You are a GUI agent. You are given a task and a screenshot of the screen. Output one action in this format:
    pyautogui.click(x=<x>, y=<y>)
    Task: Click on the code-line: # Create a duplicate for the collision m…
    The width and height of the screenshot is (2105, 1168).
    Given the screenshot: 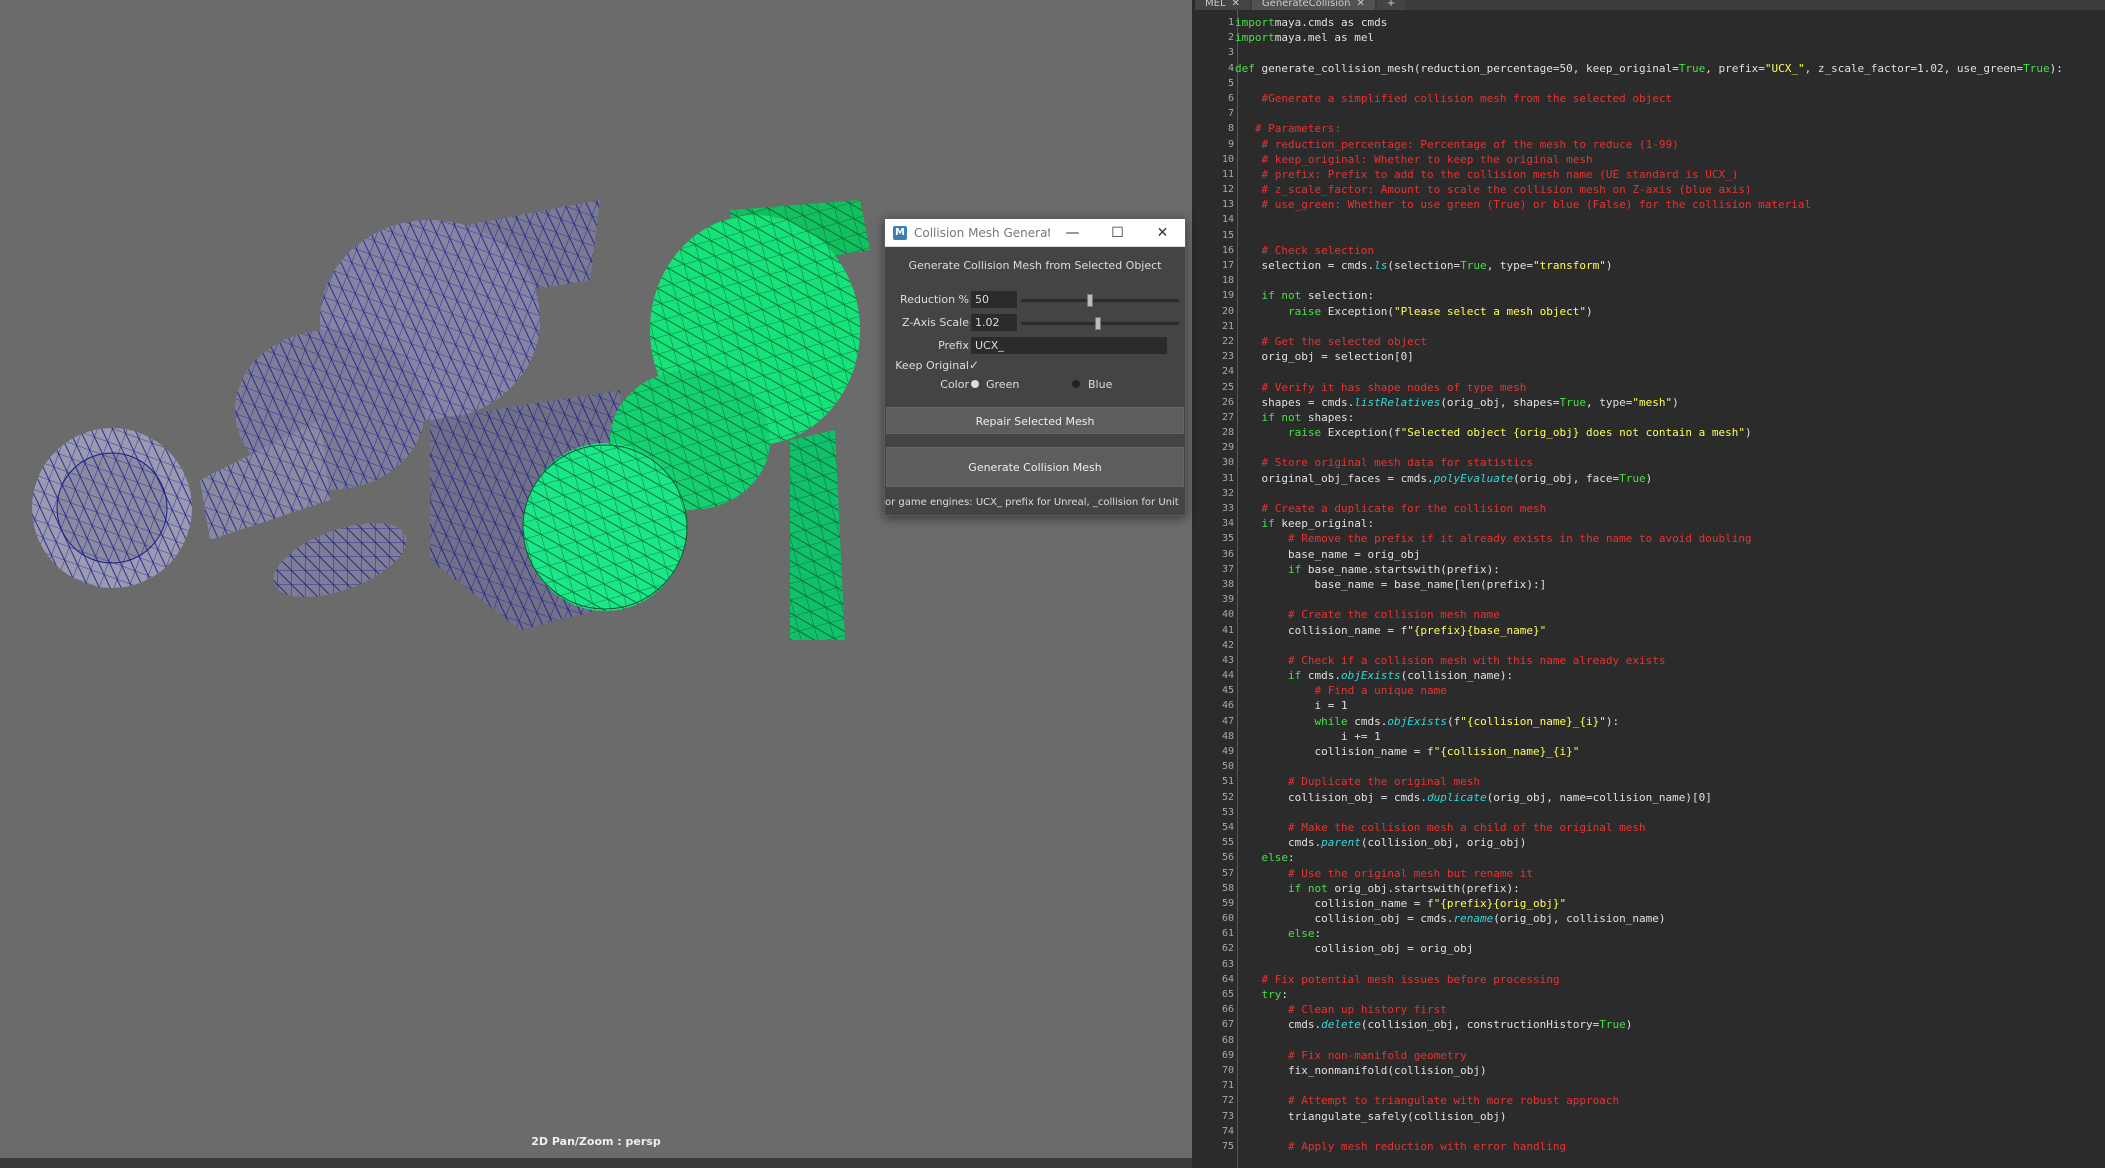 What is the action you would take?
    pyautogui.click(x=1669, y=508)
    